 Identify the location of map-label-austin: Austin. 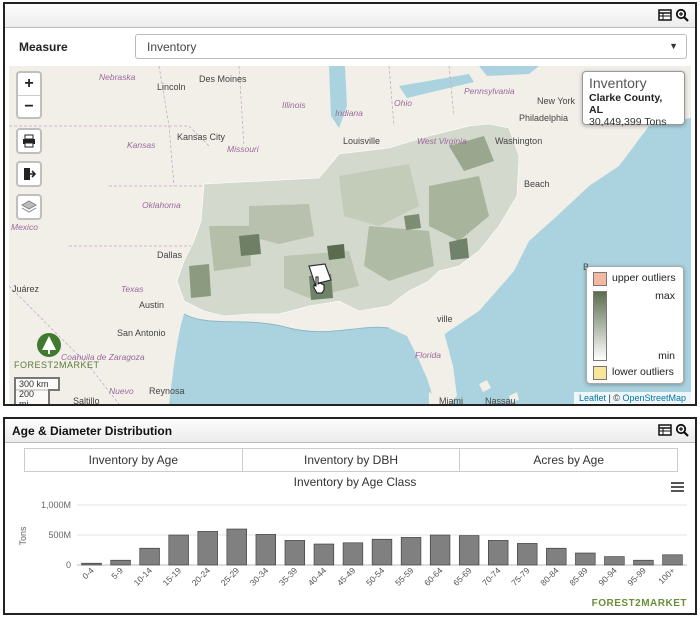
(152, 305).